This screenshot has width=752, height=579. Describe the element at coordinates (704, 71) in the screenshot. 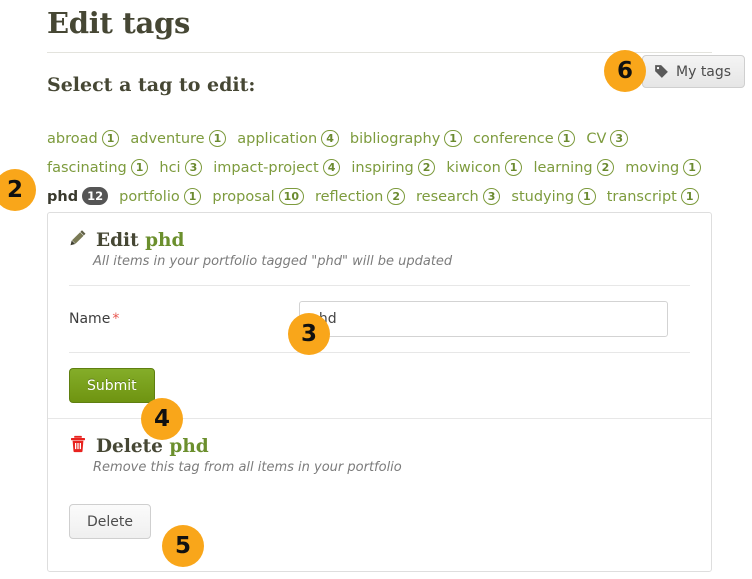

I see `my-tags-label: My tags` at that location.